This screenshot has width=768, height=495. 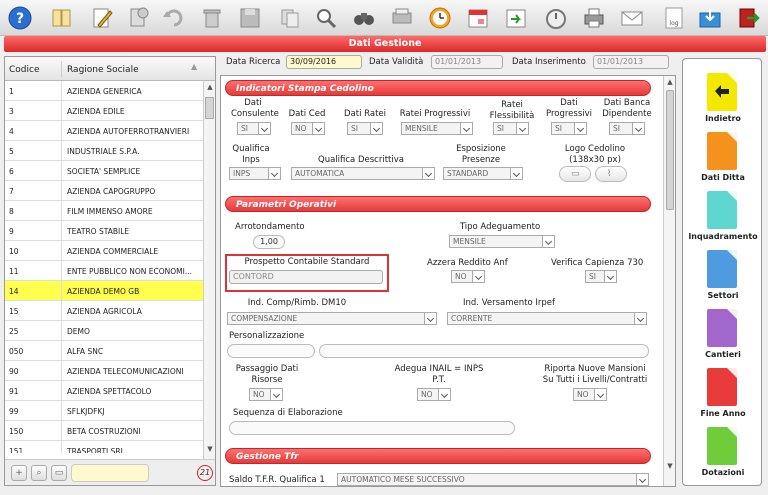 I want to click on side-button-inquadramento, so click(x=722, y=210).